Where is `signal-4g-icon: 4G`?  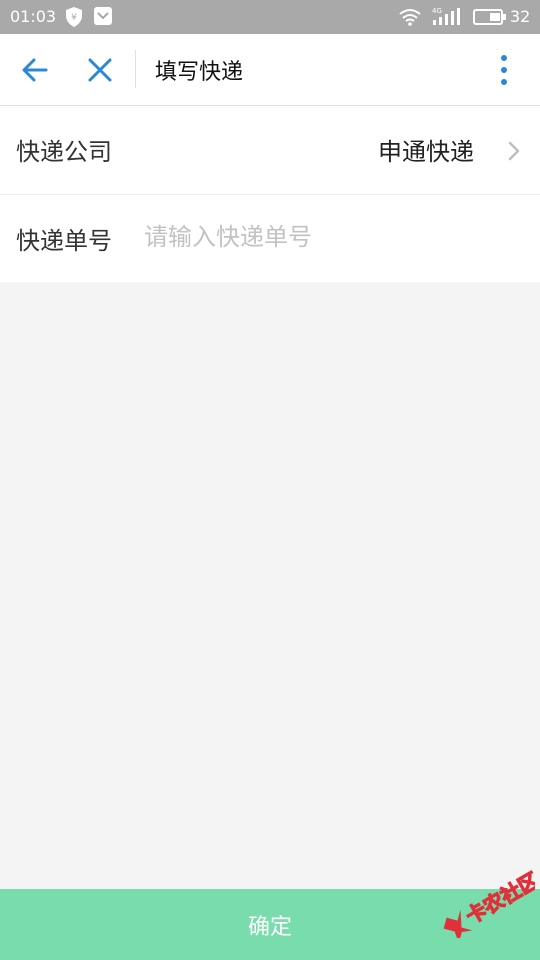 signal-4g-icon: 4G is located at coordinates (447, 18).